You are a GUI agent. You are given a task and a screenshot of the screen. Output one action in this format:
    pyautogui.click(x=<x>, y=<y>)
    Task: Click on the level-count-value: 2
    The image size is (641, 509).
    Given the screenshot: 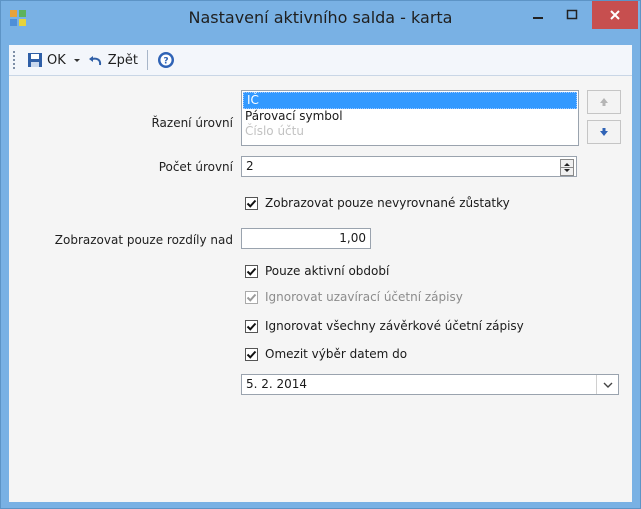 What is the action you would take?
    pyautogui.click(x=250, y=166)
    